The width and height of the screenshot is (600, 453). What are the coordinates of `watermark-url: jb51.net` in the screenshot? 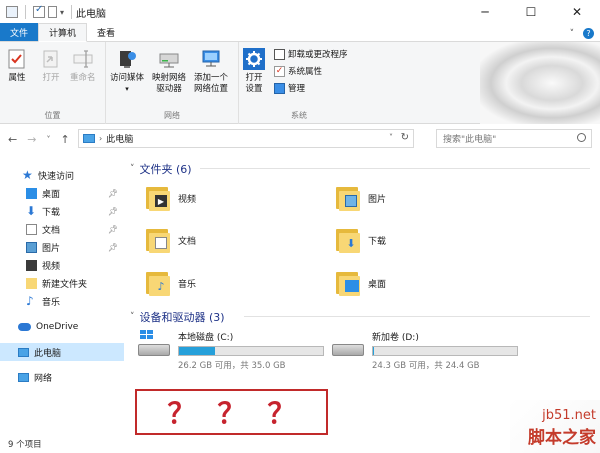 It's located at (569, 415).